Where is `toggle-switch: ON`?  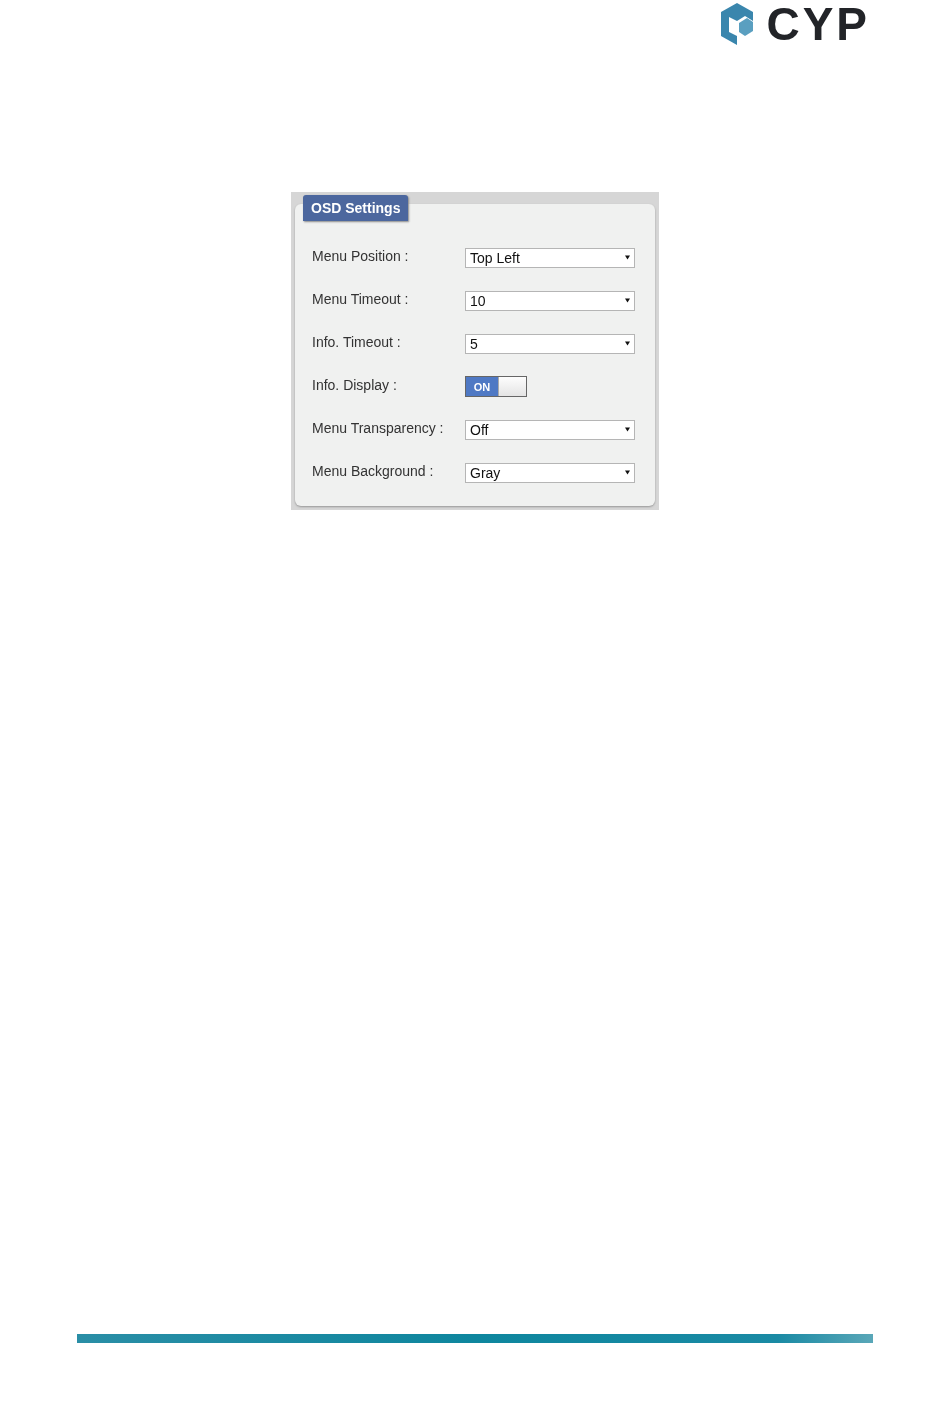
toggle-switch: ON is located at coordinates (496, 386).